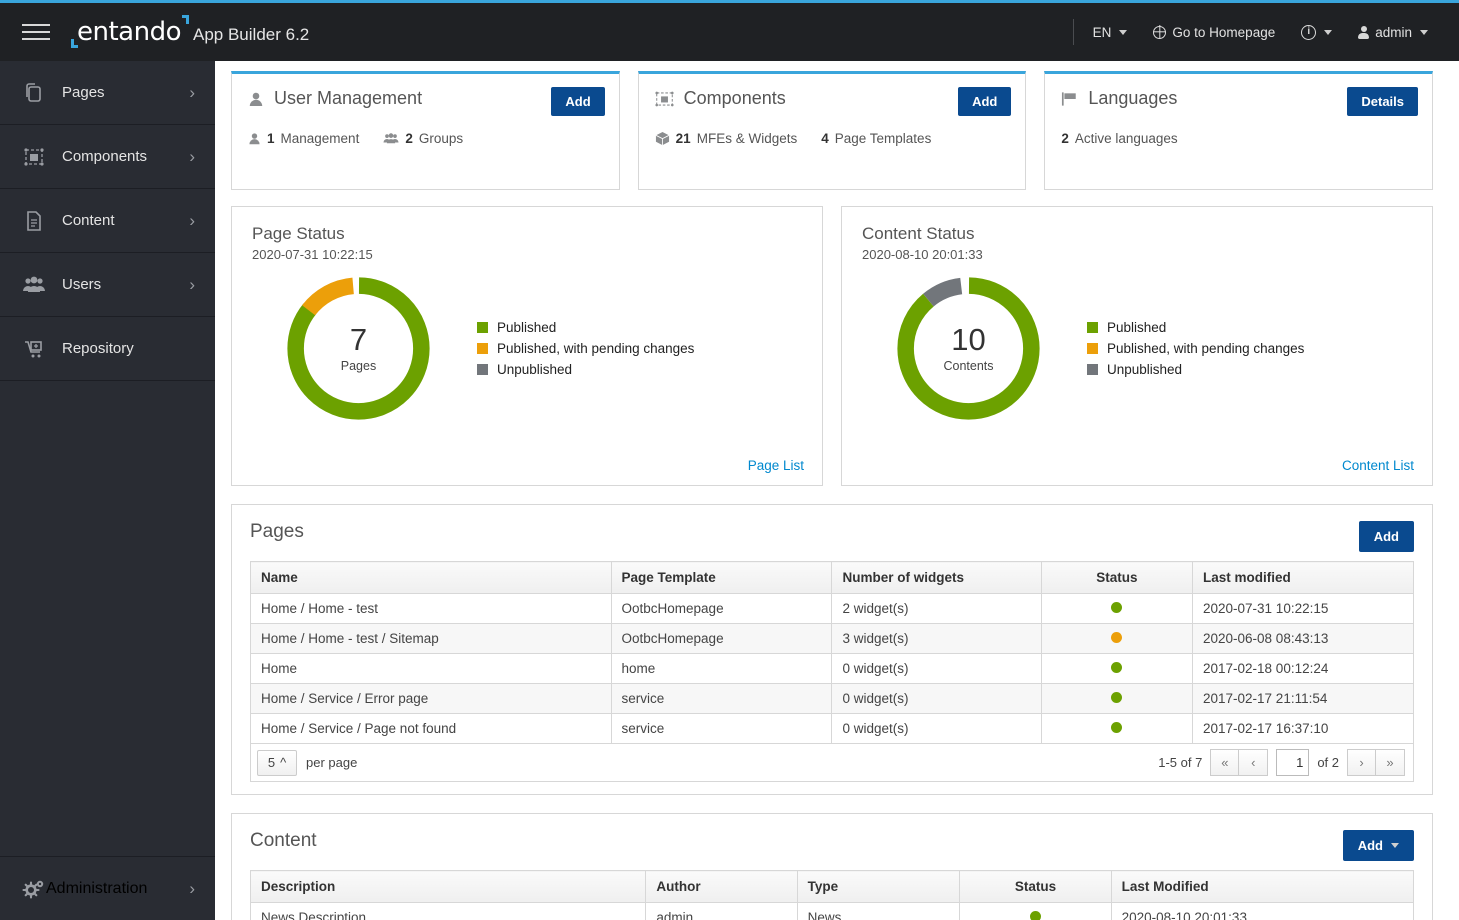 The image size is (1459, 920). I want to click on stat-value: 2, so click(409, 138).